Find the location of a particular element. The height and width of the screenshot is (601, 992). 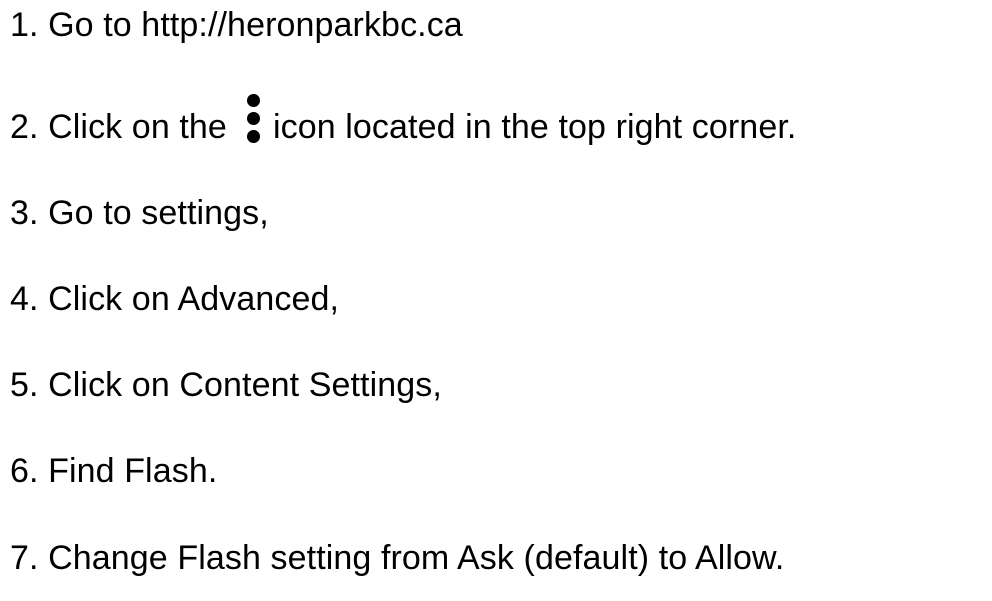

step-1: 1. Go to http://heronparkbc.ca is located at coordinates (236, 25).